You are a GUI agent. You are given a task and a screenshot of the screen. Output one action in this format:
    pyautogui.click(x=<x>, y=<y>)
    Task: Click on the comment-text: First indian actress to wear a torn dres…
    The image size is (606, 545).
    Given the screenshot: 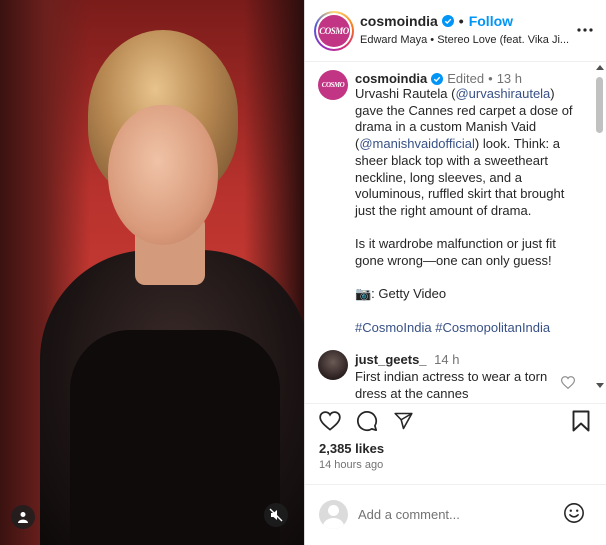 What is the action you would take?
    pyautogui.click(x=451, y=385)
    